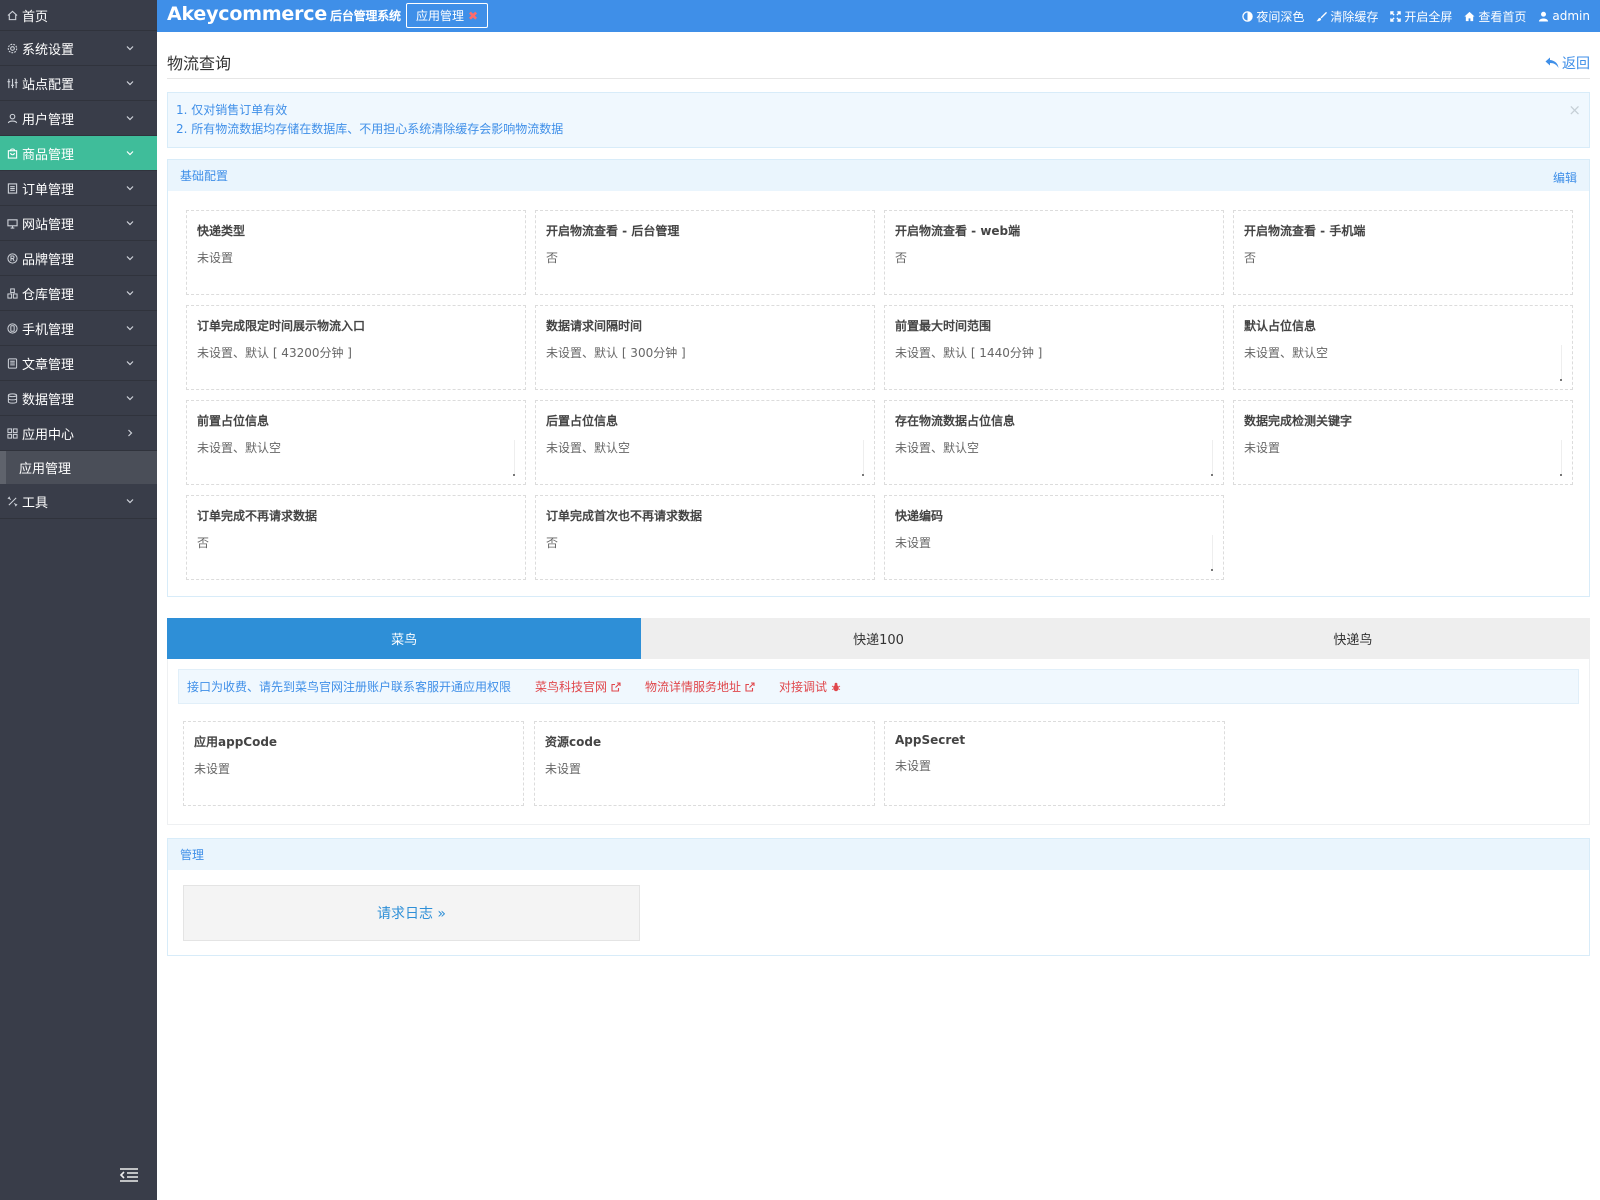 This screenshot has height=1200, width=1600. Describe the element at coordinates (1565, 177) in the screenshot. I see `edit-button: 编辑` at that location.